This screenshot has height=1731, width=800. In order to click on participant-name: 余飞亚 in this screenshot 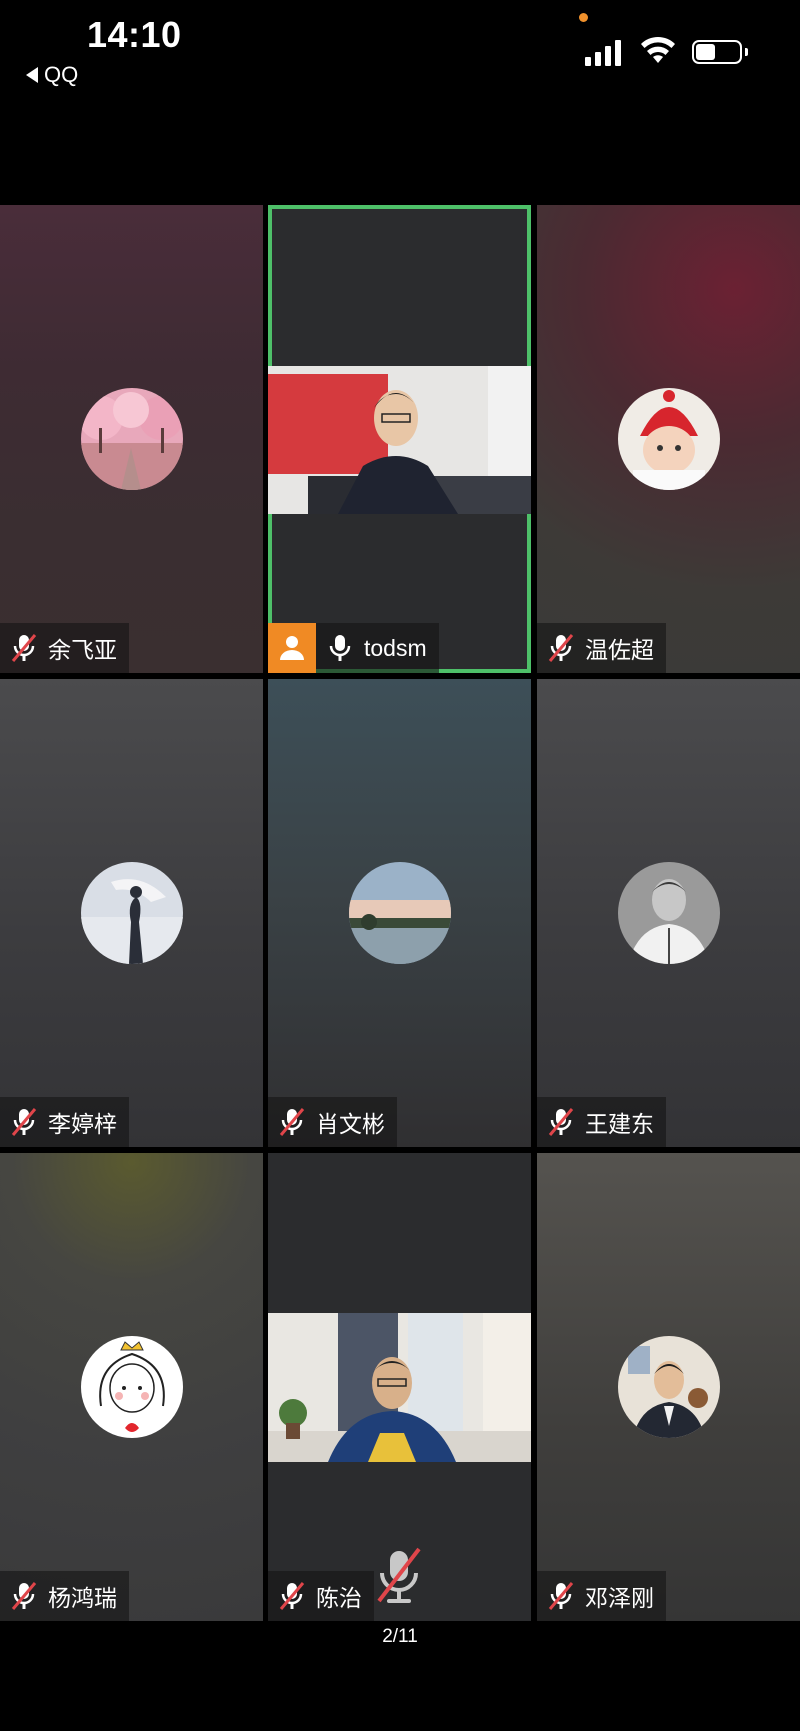, I will do `click(82, 650)`.